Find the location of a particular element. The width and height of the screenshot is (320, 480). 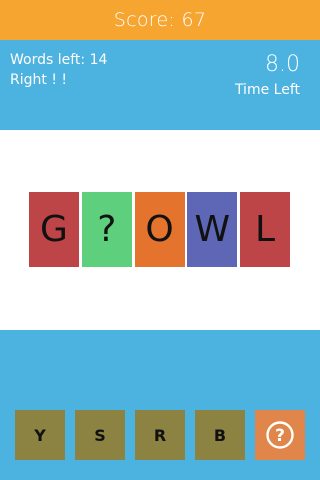

choice-button-r: R is located at coordinates (160, 435).